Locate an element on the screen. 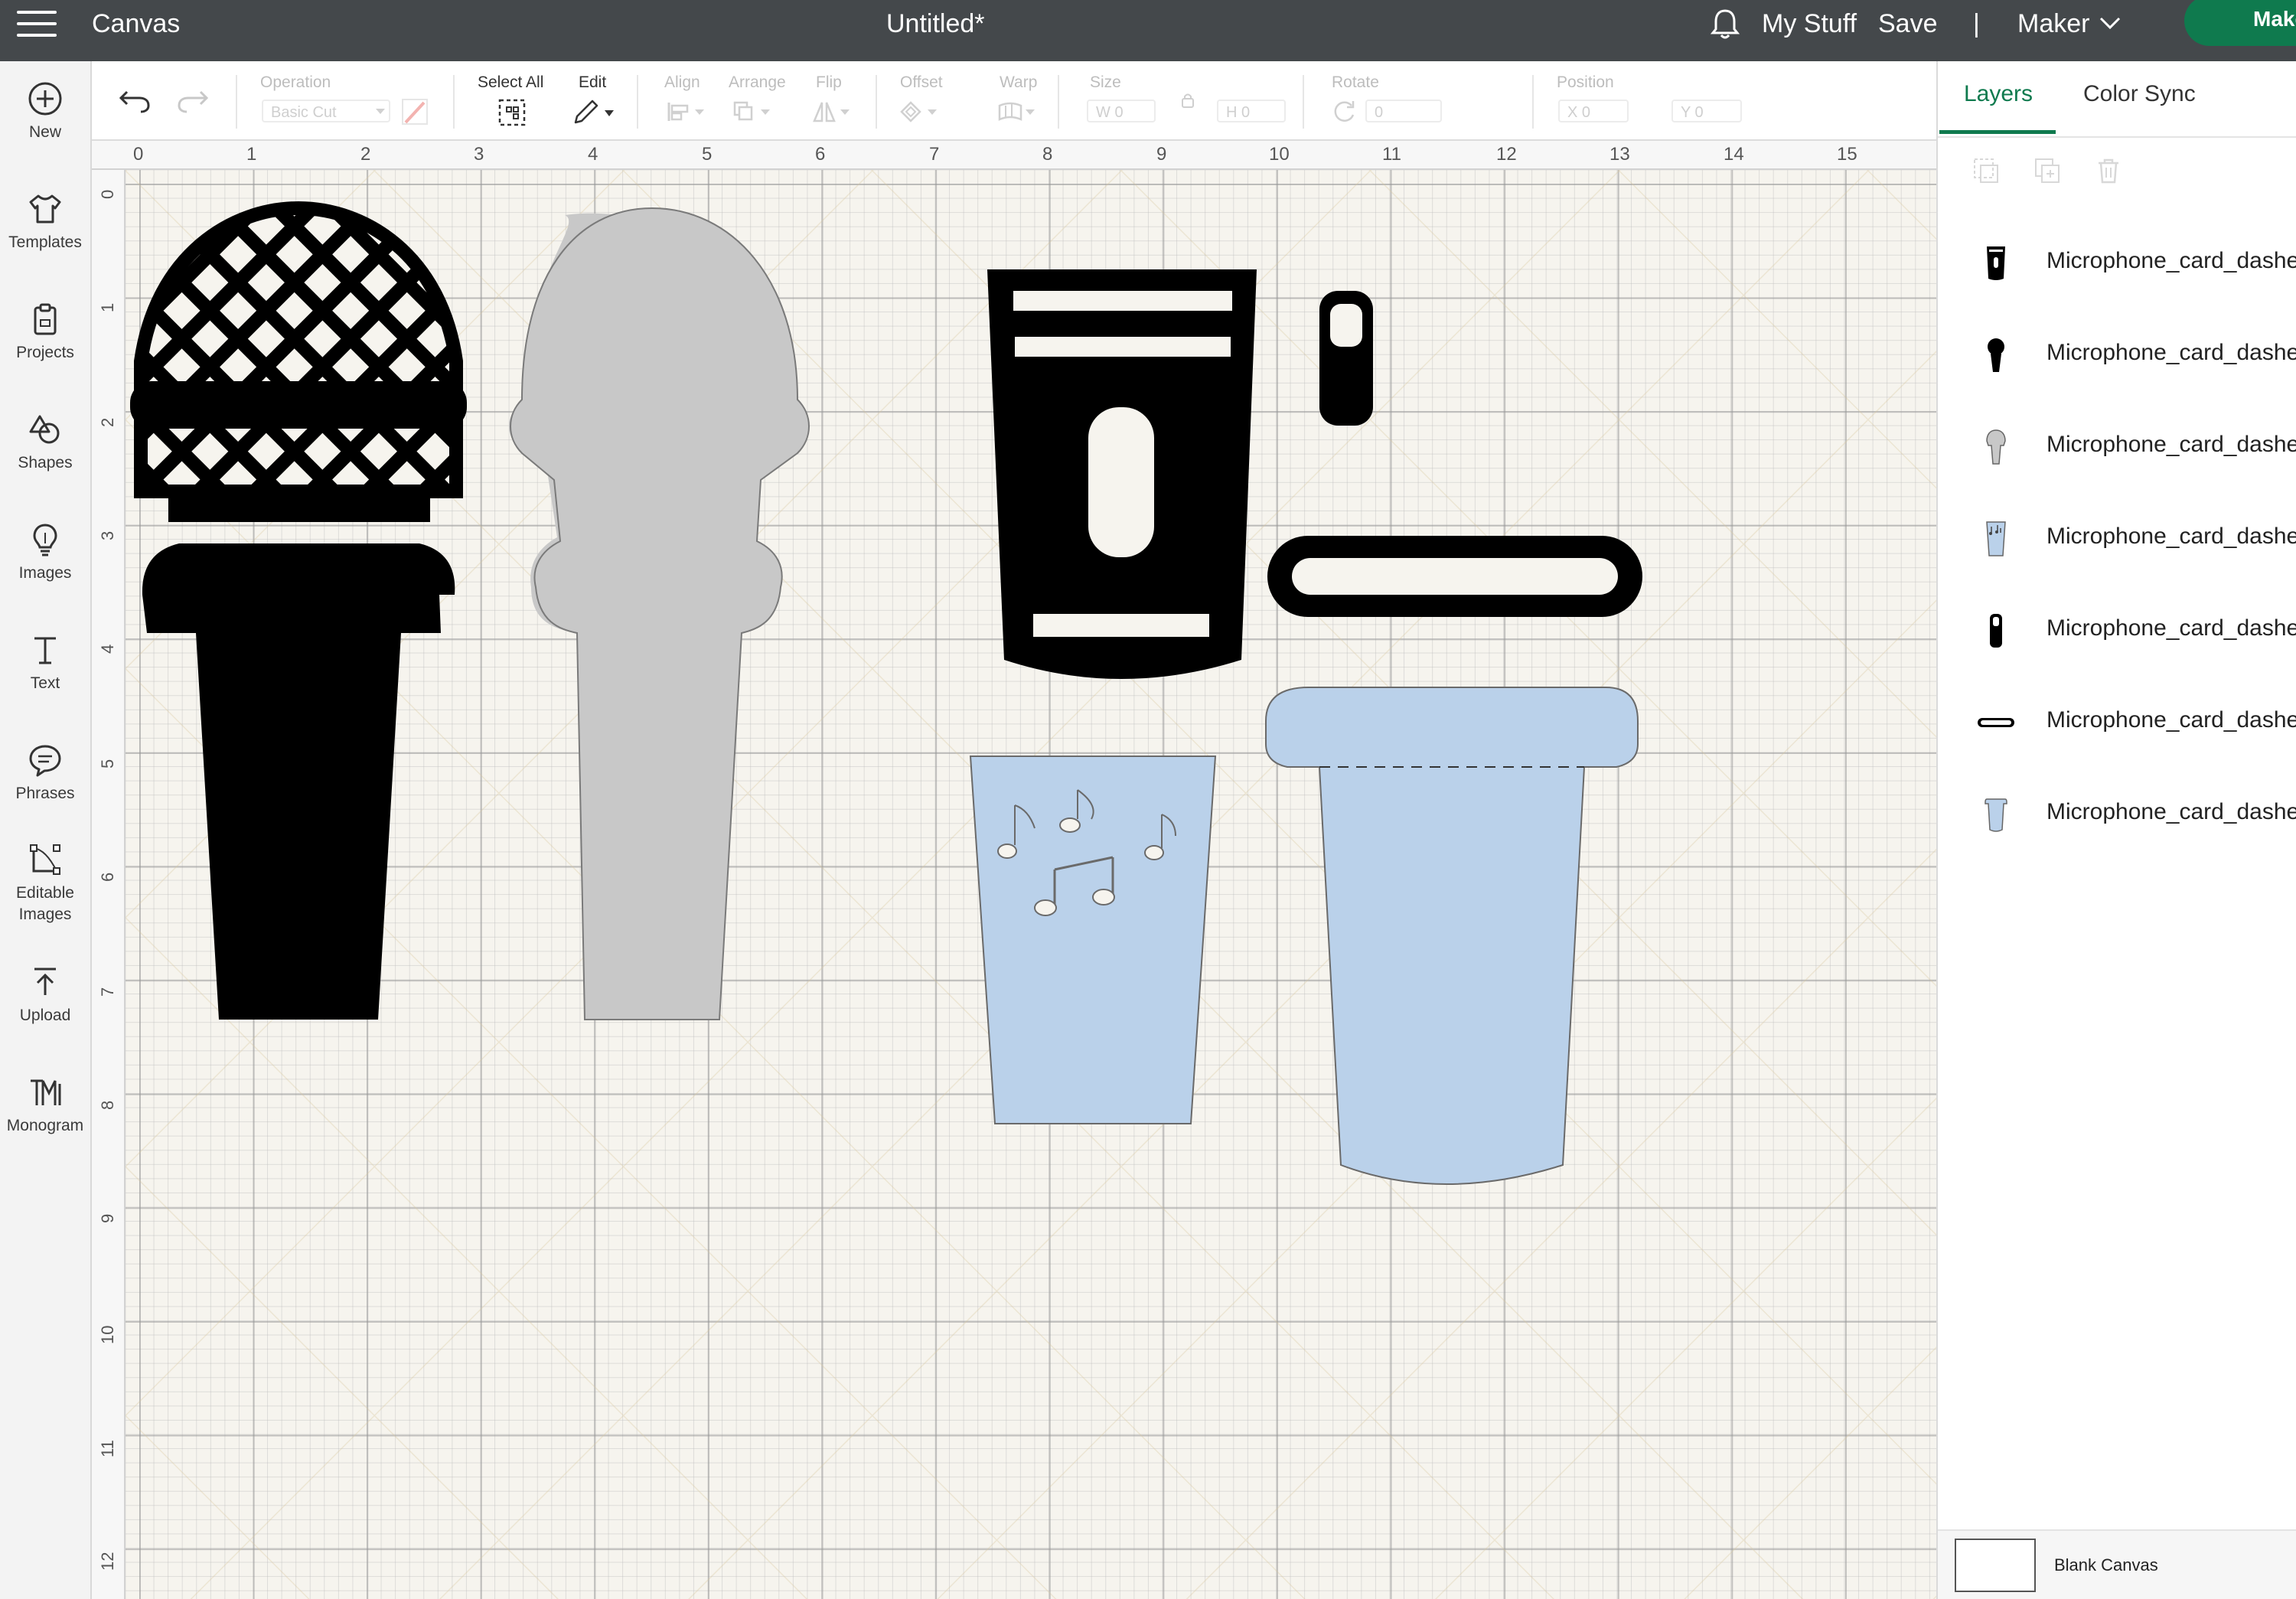  position-x-value: 0 is located at coordinates (1586, 112).